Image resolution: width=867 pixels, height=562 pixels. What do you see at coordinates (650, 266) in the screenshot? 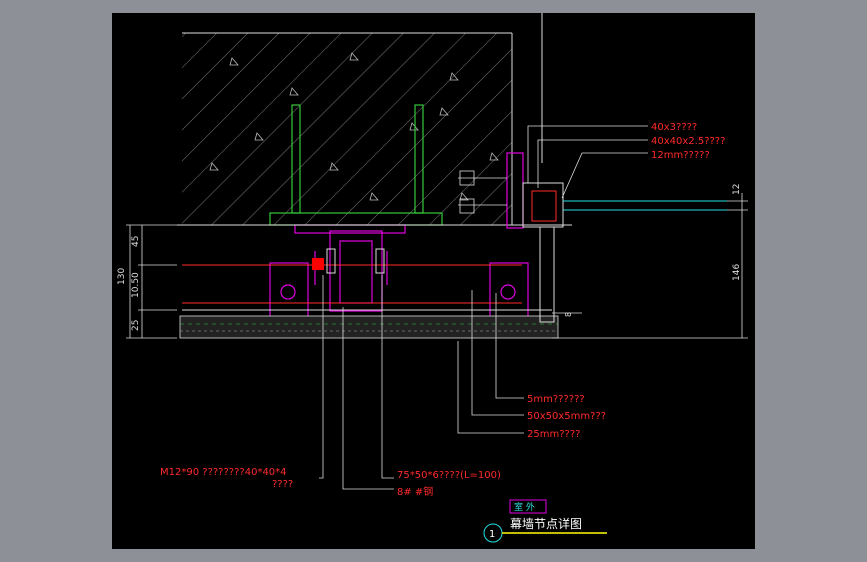
I see `dimension-right` at bounding box center [650, 266].